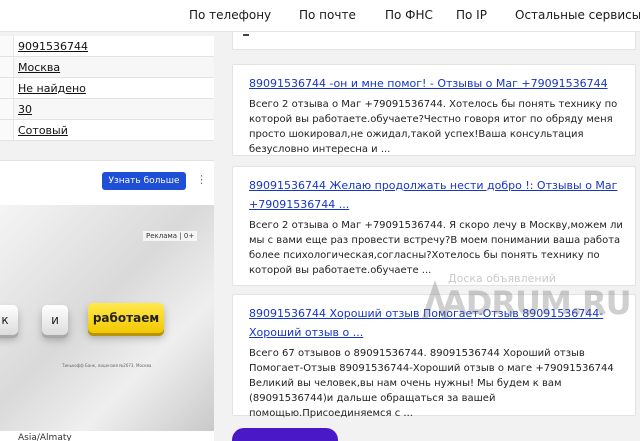  Describe the element at coordinates (55, 320) in the screenshot. I see `ad-key-2: и` at that location.